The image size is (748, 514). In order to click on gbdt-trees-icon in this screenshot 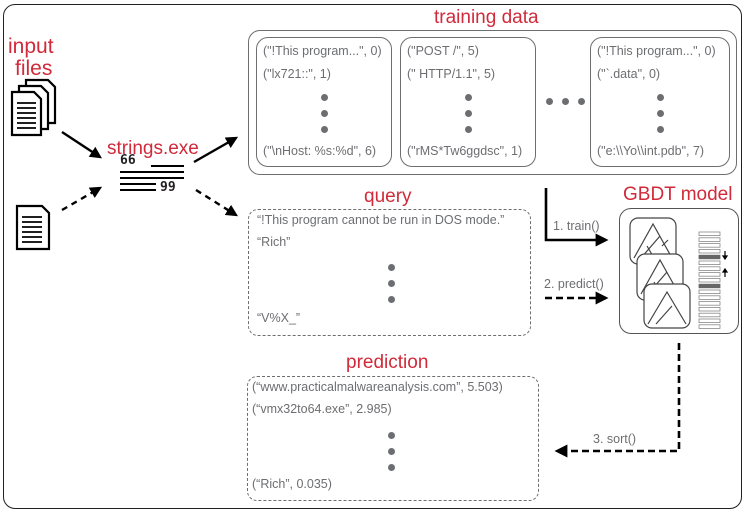, I will do `click(660, 273)`.